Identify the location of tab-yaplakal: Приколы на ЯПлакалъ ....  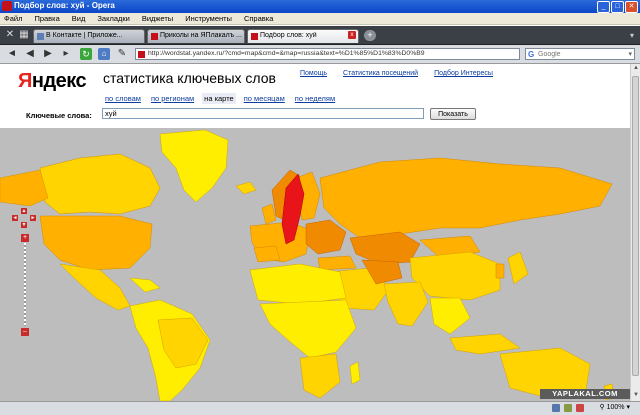
(196, 36).